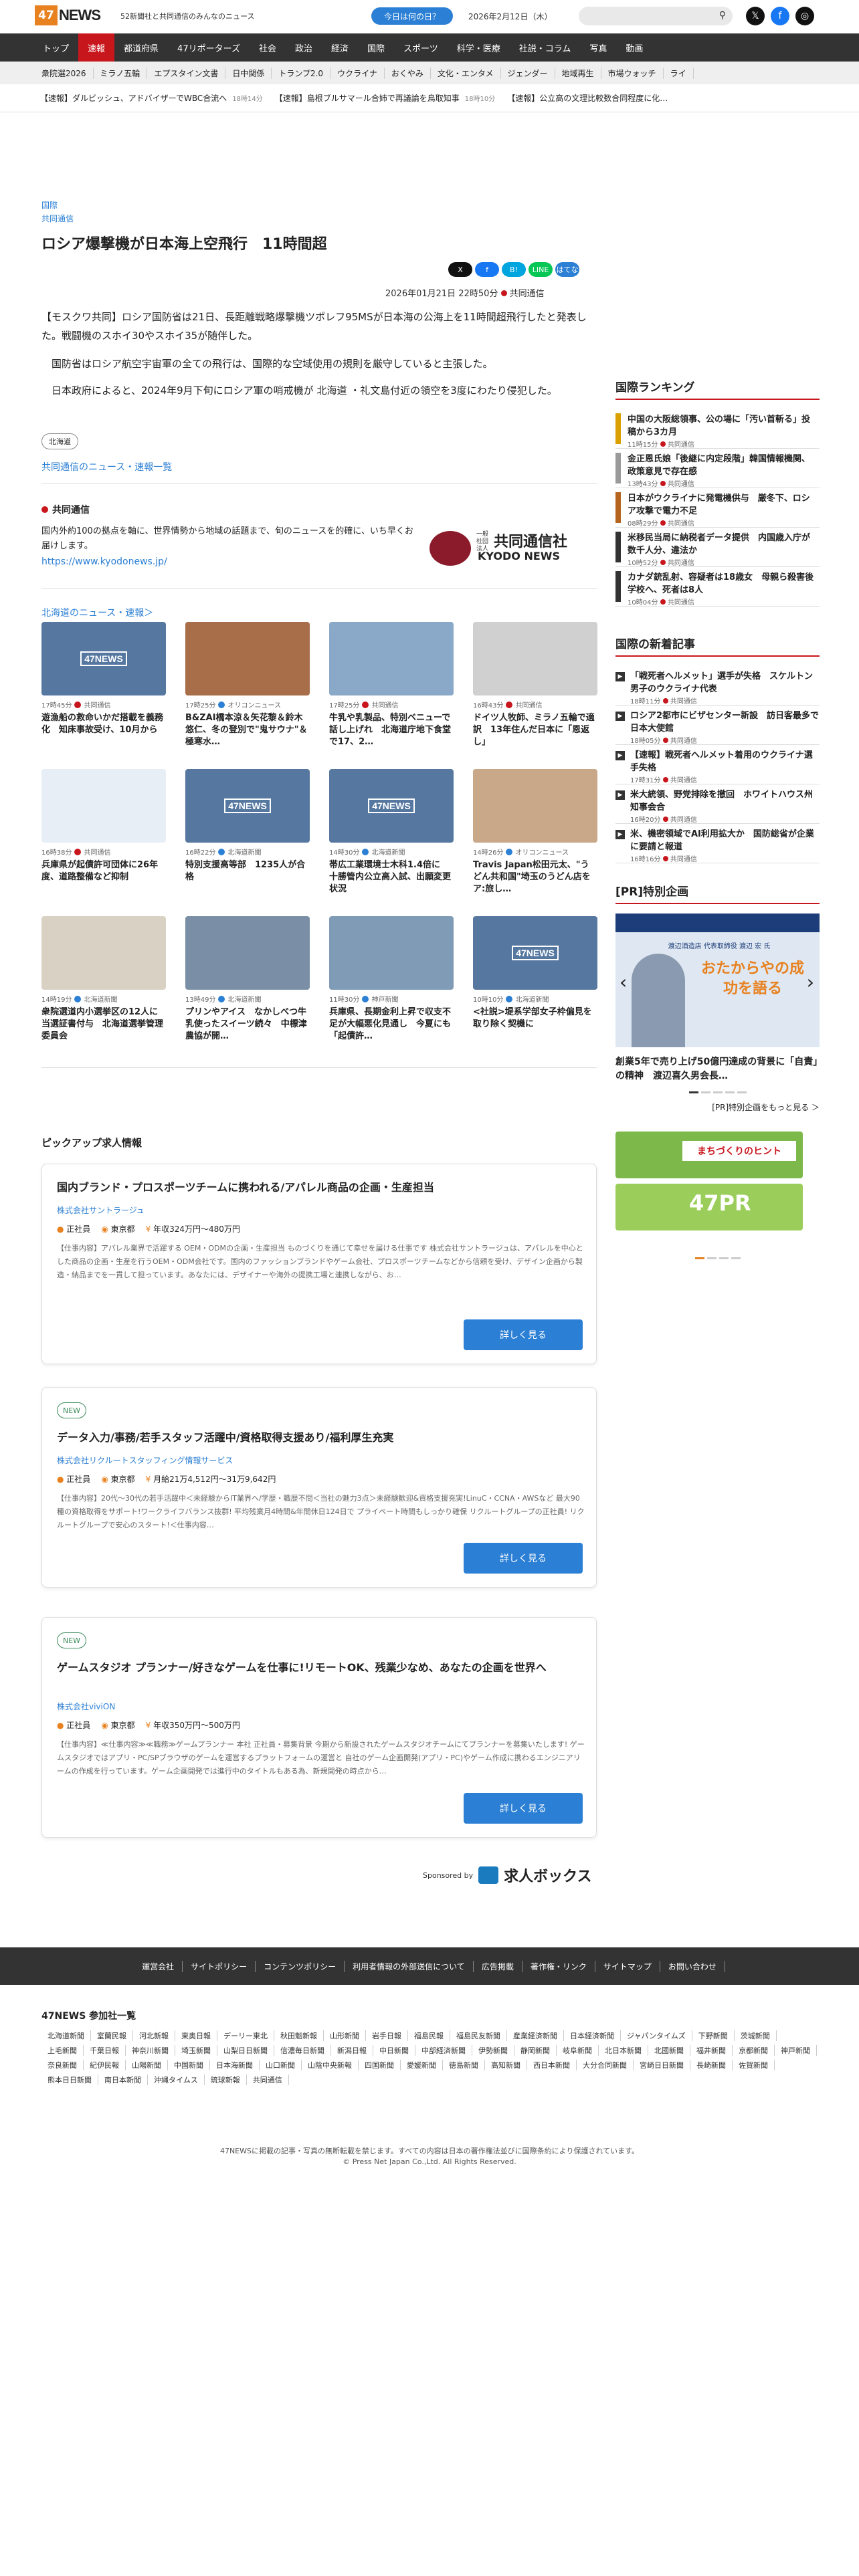 The width and height of the screenshot is (859, 2576). What do you see at coordinates (177, 2079) in the screenshot?
I see `member-link: 沖縄タイムス` at bounding box center [177, 2079].